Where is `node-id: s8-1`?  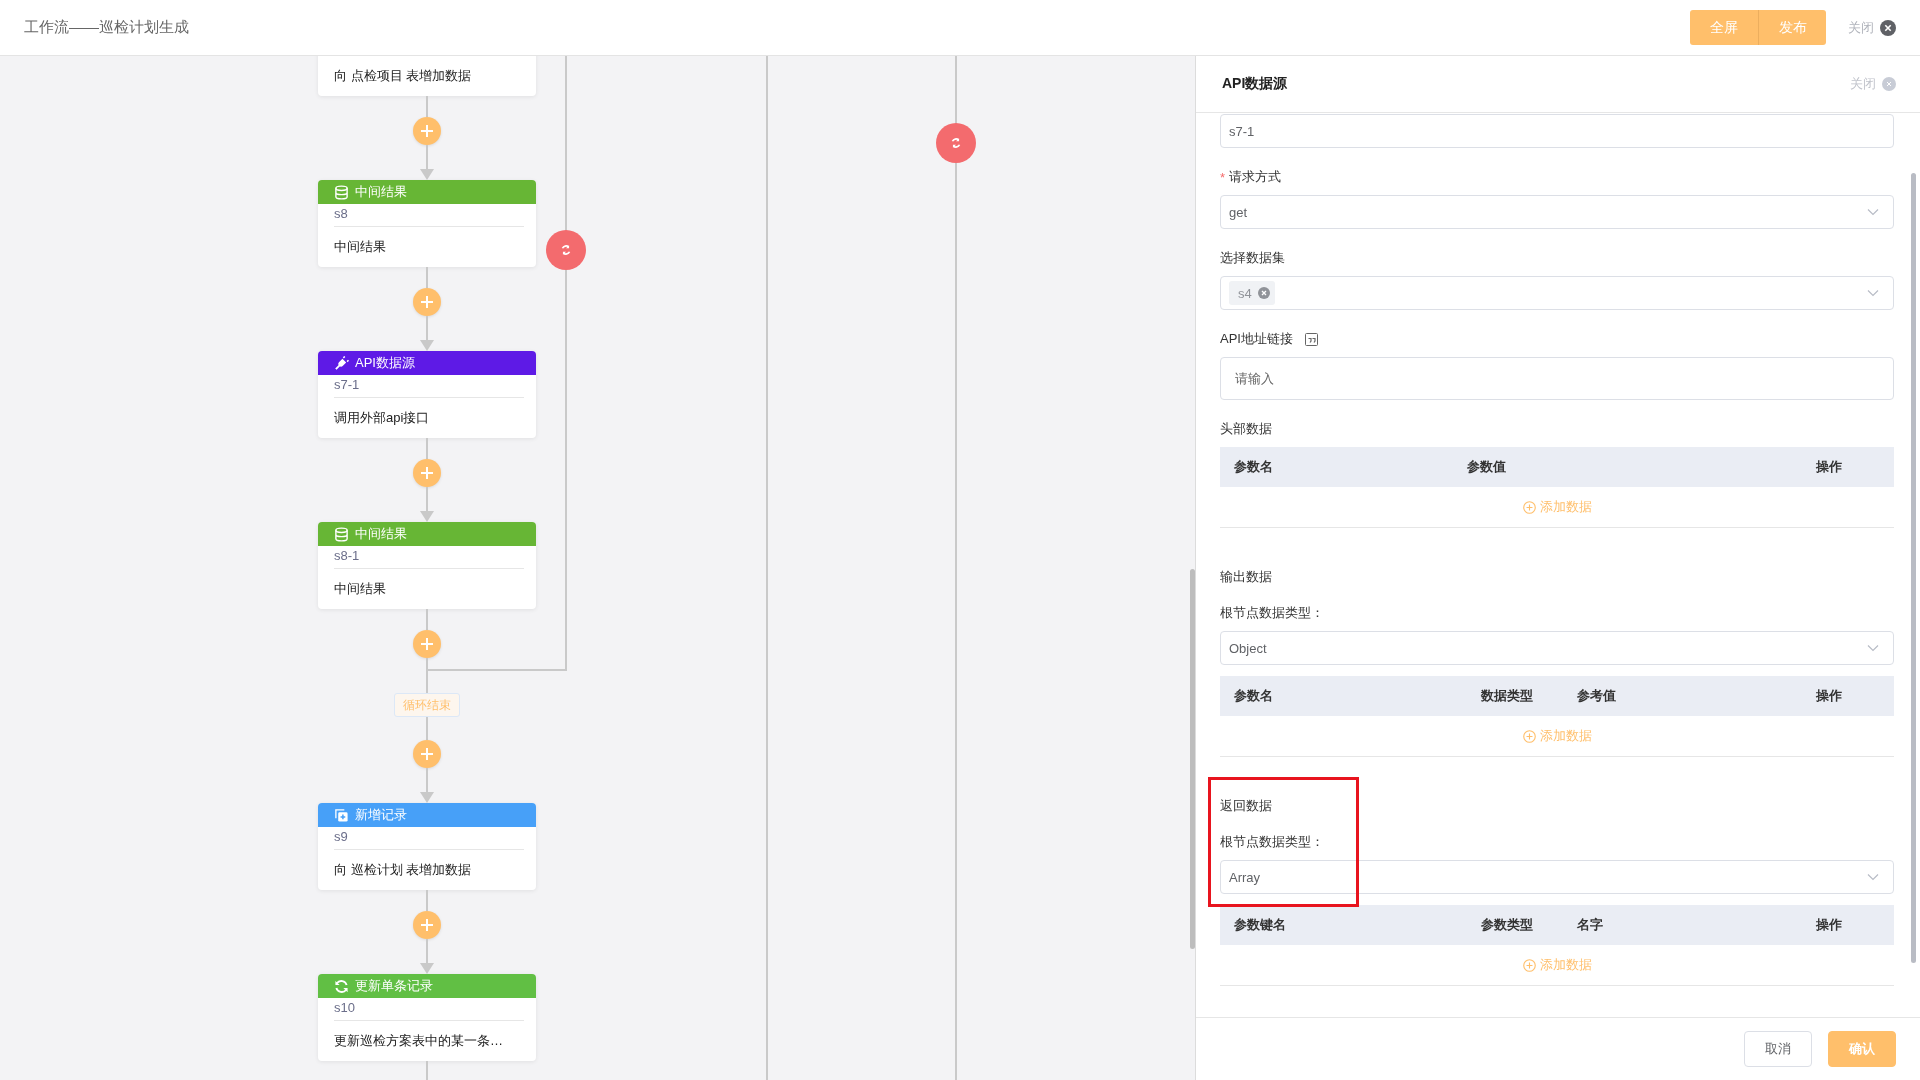 node-id: s8-1 is located at coordinates (429, 557).